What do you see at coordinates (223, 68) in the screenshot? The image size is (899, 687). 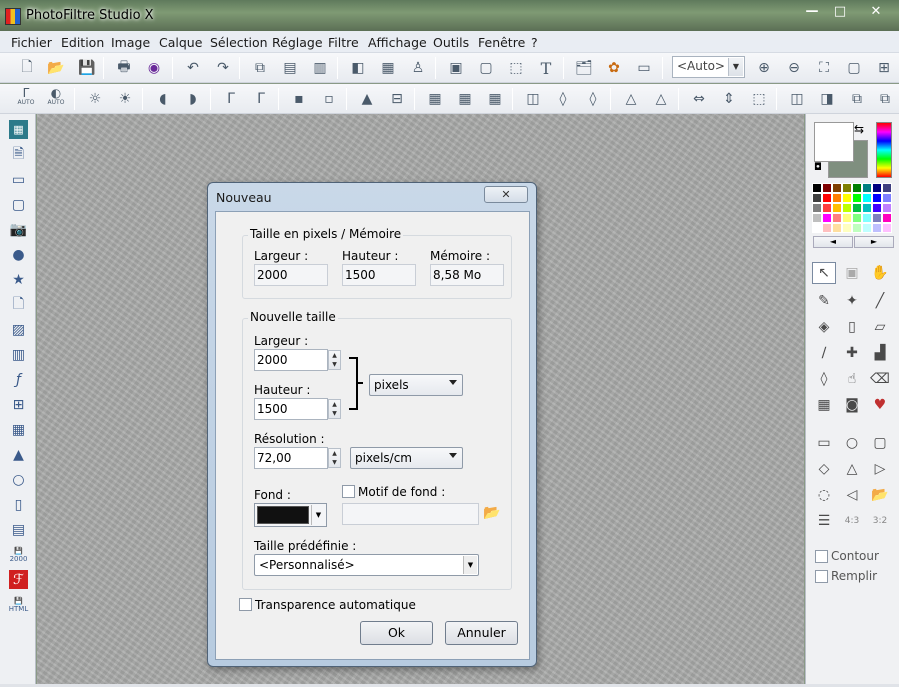 I see `redo-icon: ↷` at bounding box center [223, 68].